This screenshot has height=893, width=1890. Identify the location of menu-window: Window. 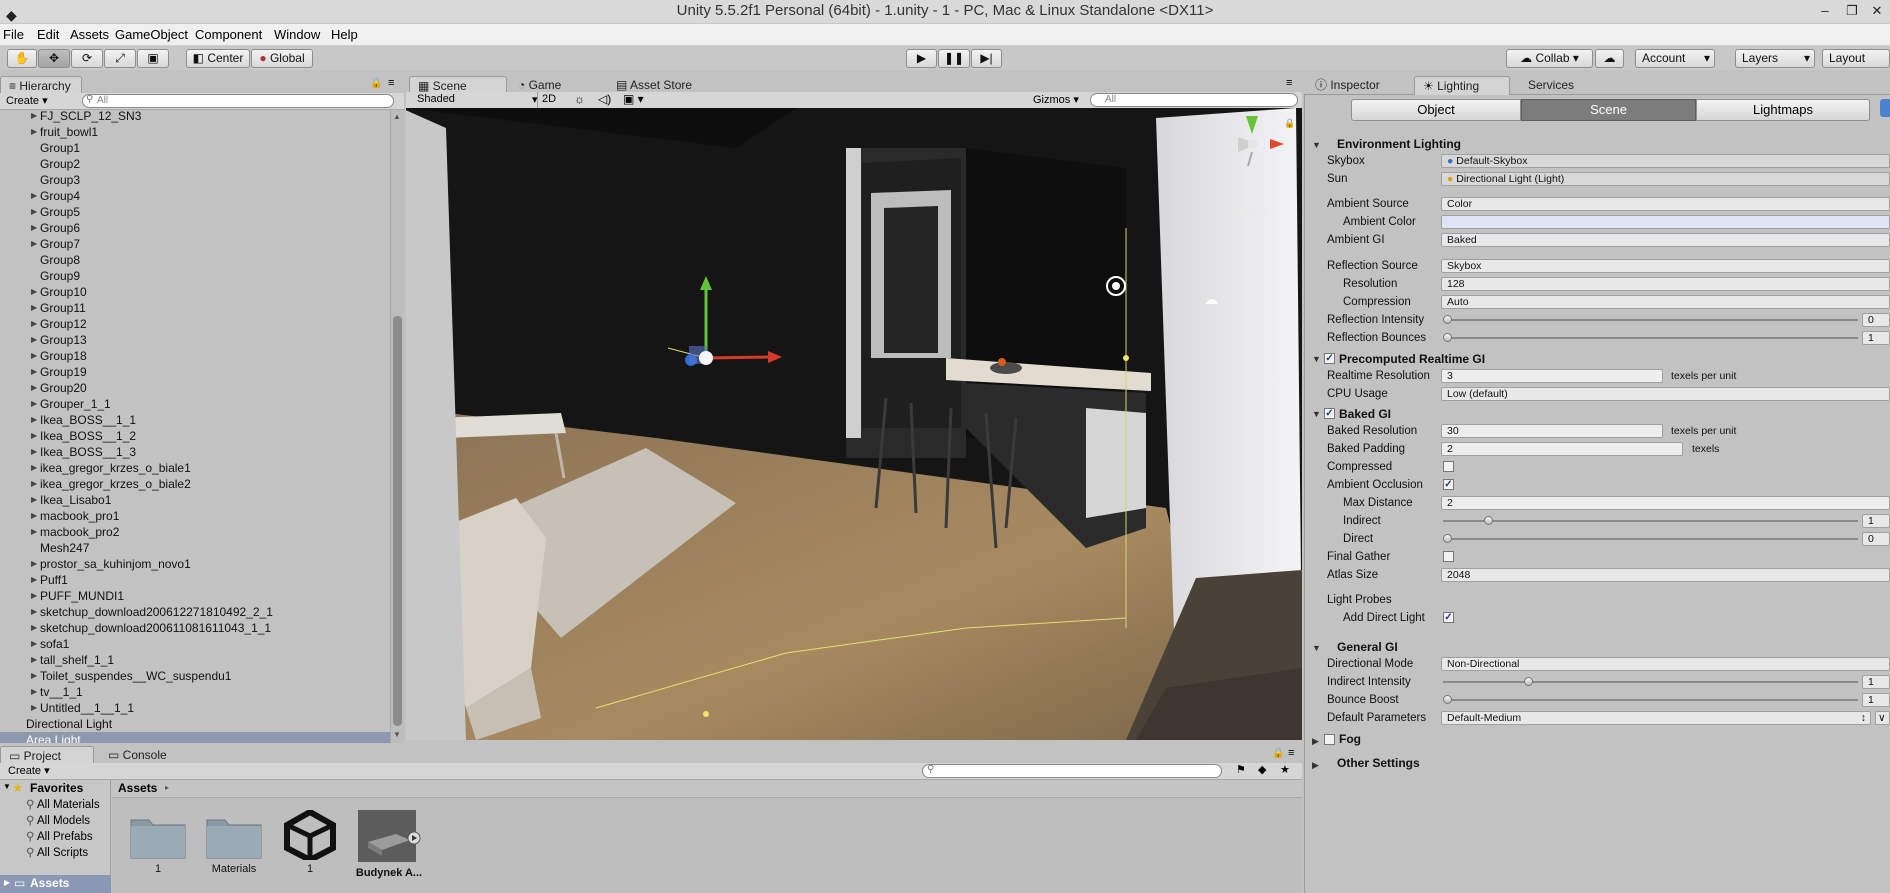
(297, 34).